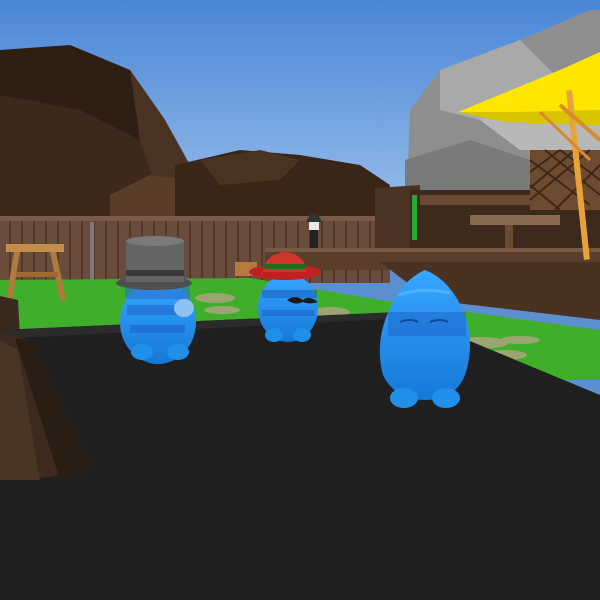  What do you see at coordinates (156, 300) in the screenshot?
I see `character-top-hat` at bounding box center [156, 300].